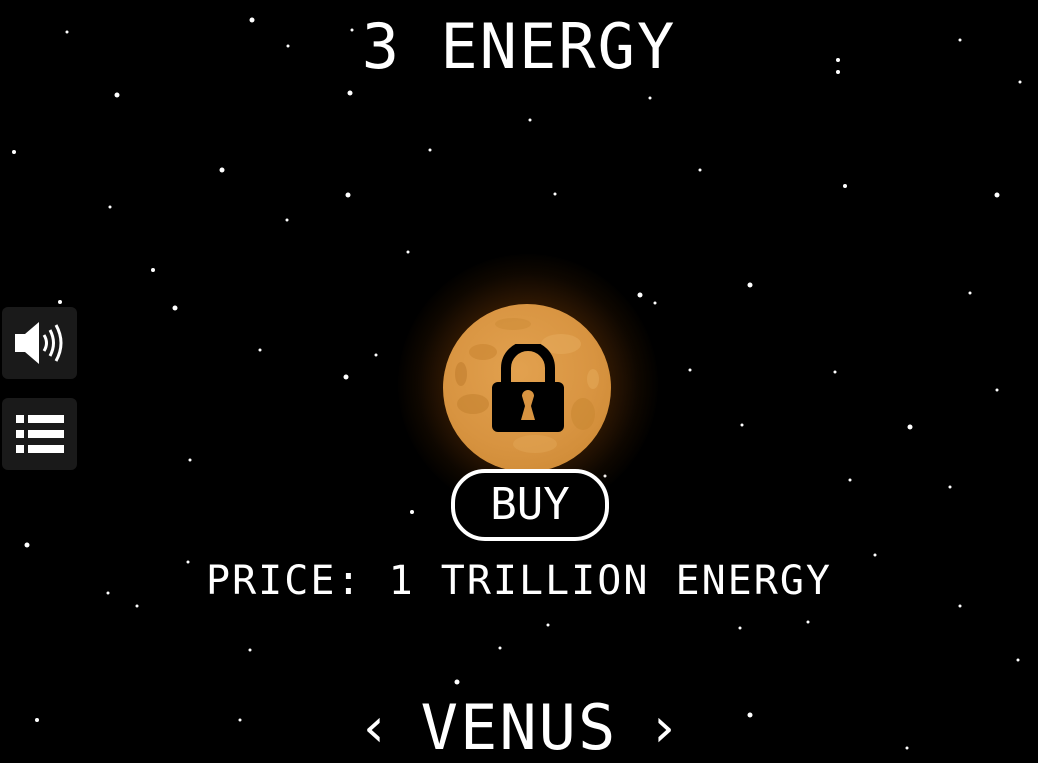 Image resolution: width=1038 pixels, height=763 pixels. I want to click on lock-icon, so click(528, 388).